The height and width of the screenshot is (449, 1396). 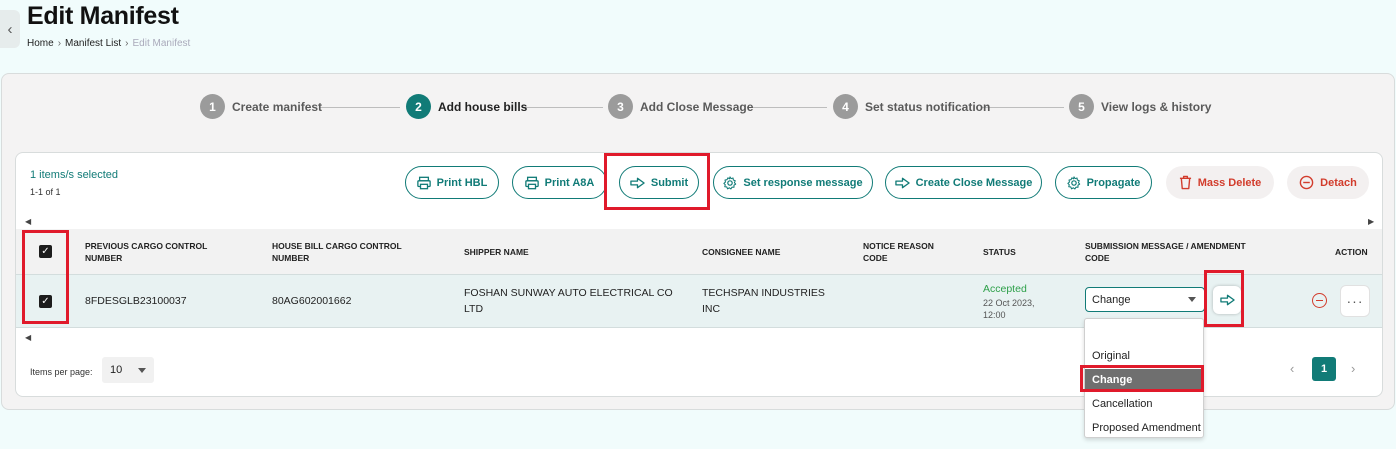 I want to click on step-number: 2, so click(x=418, y=106).